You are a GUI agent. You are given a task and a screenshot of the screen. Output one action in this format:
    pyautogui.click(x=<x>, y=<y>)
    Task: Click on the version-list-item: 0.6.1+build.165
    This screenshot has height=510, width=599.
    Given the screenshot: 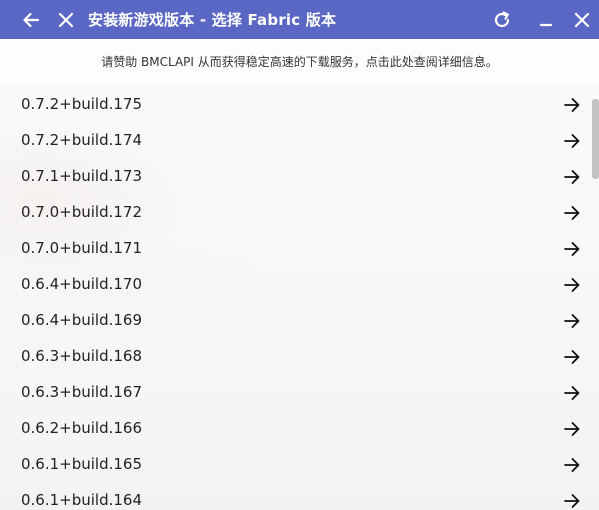 What is the action you would take?
    pyautogui.click(x=295, y=465)
    